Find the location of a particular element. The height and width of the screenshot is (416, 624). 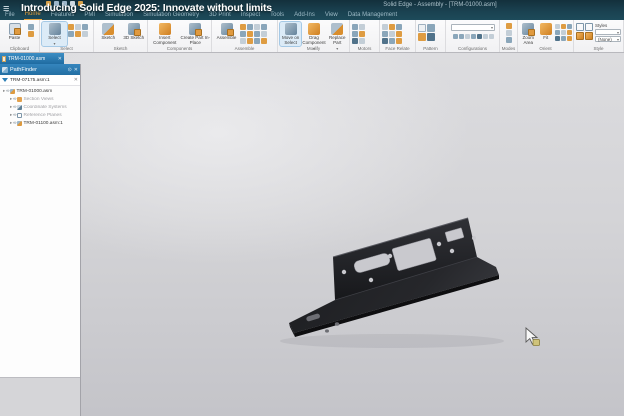

tree-item-subassembly: ▸ ∞ TRM-01100.asm:1 is located at coordinates (40, 123).